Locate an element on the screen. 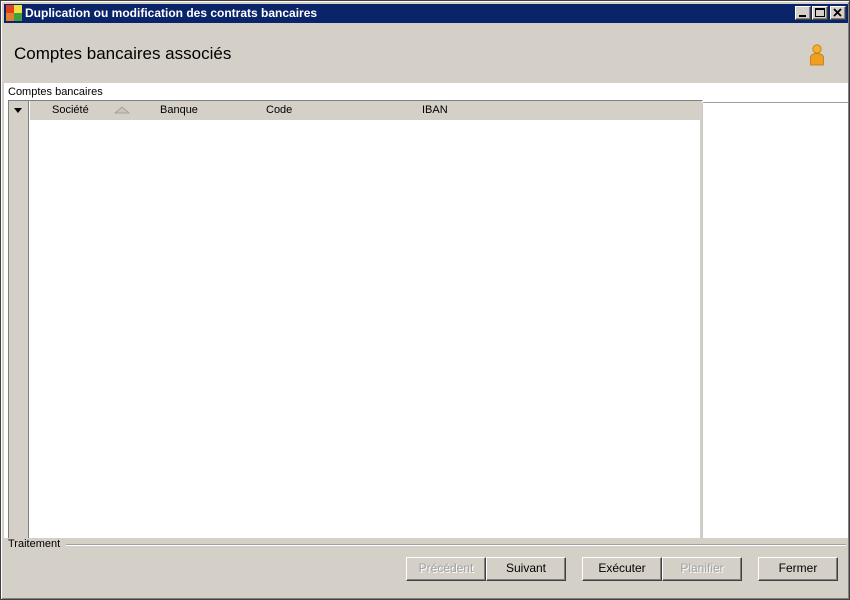 This screenshot has width=850, height=600. close-icon is located at coordinates (837, 12).